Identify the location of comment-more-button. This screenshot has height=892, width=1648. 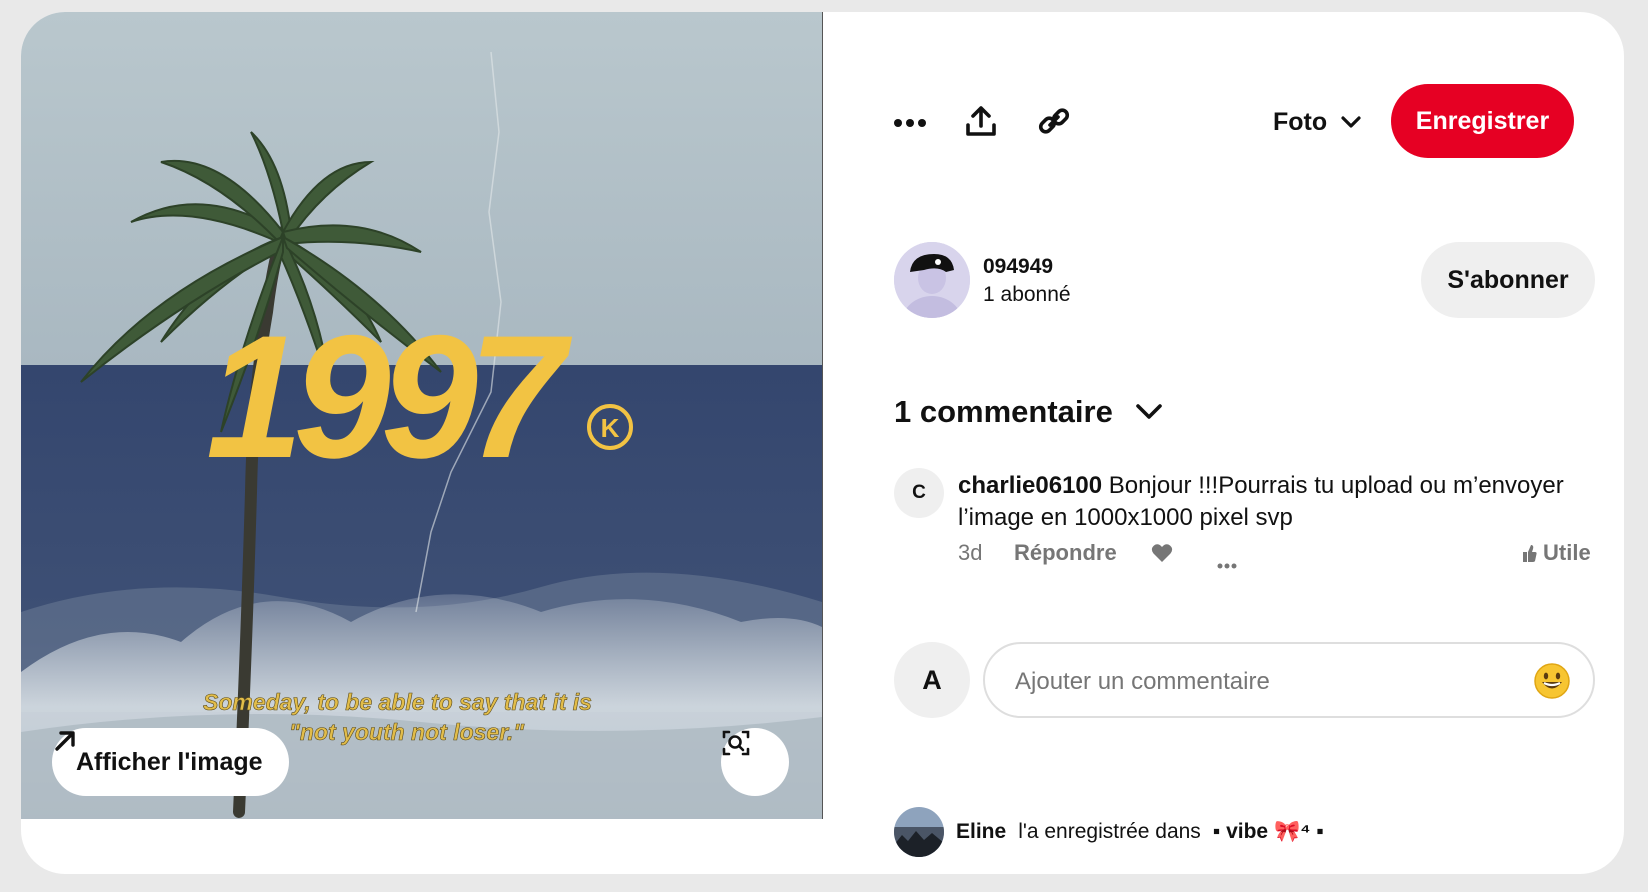
(1227, 562).